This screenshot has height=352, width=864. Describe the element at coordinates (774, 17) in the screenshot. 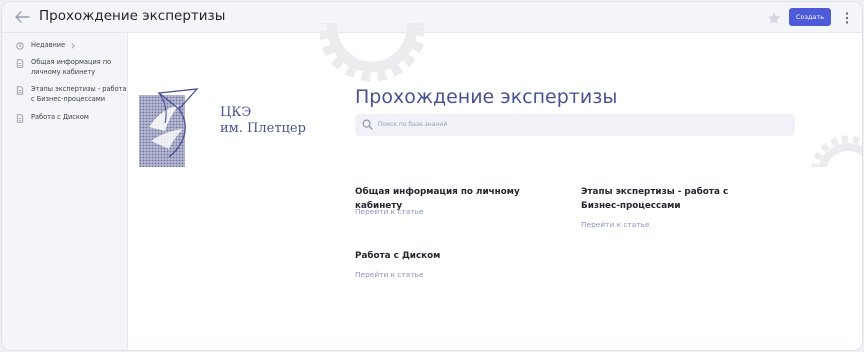

I see `star-icon` at that location.